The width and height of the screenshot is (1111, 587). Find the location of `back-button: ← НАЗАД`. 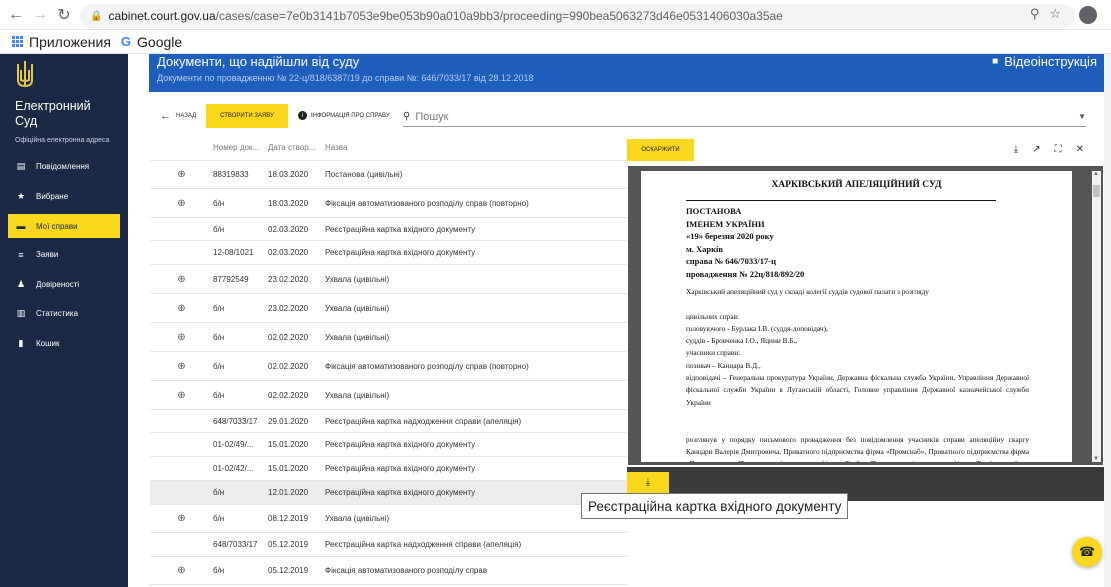

back-button: ← НАЗАД is located at coordinates (178, 116).